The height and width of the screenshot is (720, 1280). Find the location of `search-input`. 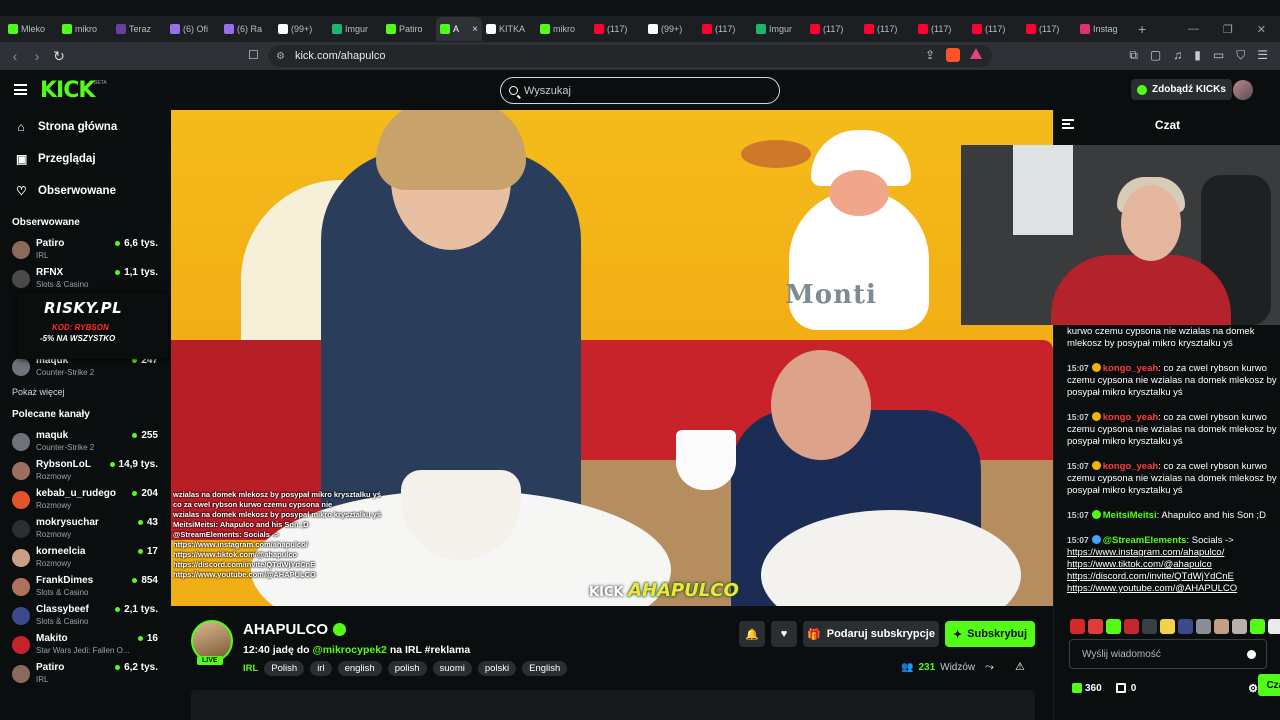

search-input is located at coordinates (644, 90).